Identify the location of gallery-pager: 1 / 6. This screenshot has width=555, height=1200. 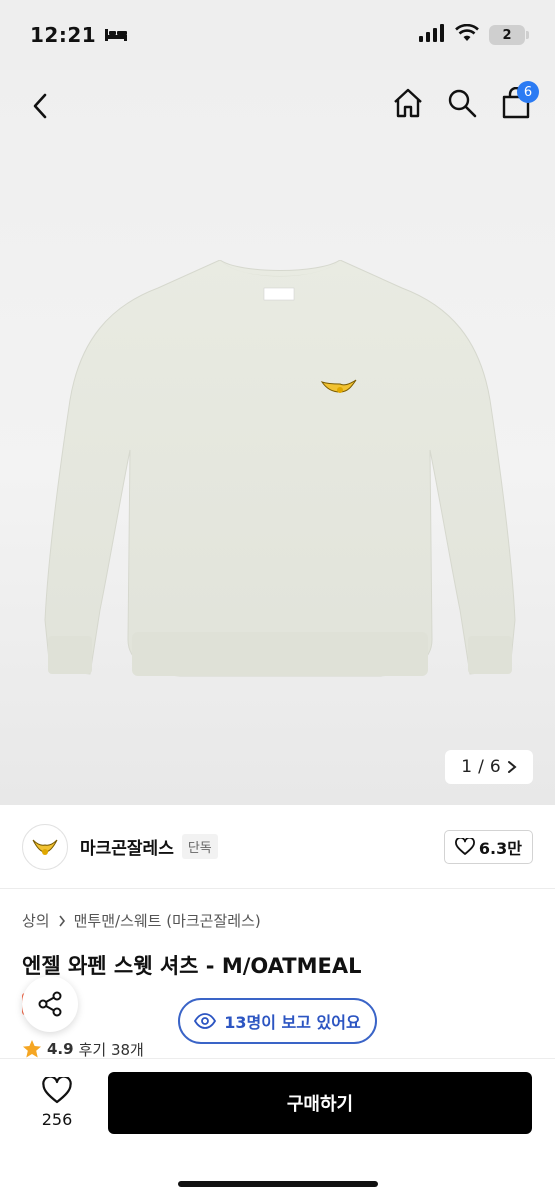
(489, 767).